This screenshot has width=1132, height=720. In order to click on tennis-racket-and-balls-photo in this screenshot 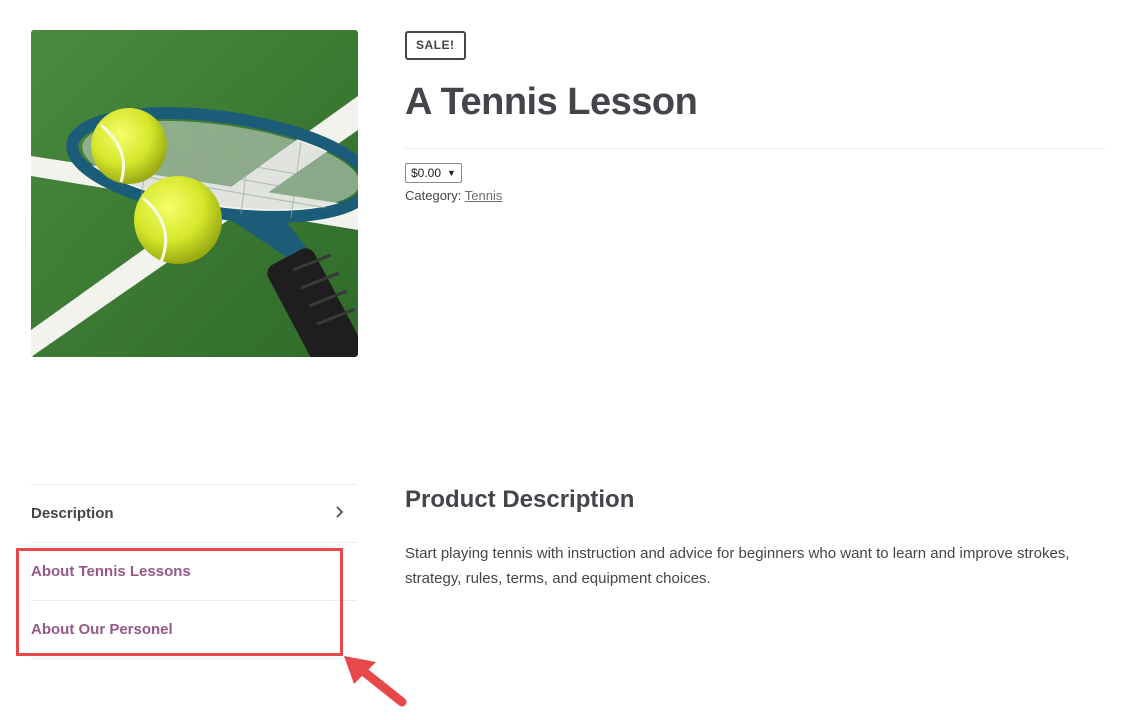, I will do `click(194, 193)`.